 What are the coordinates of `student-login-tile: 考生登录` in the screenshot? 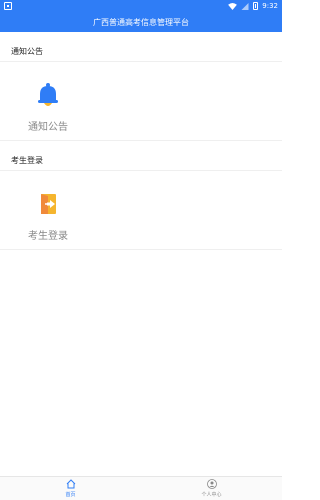 It's located at (48, 216).